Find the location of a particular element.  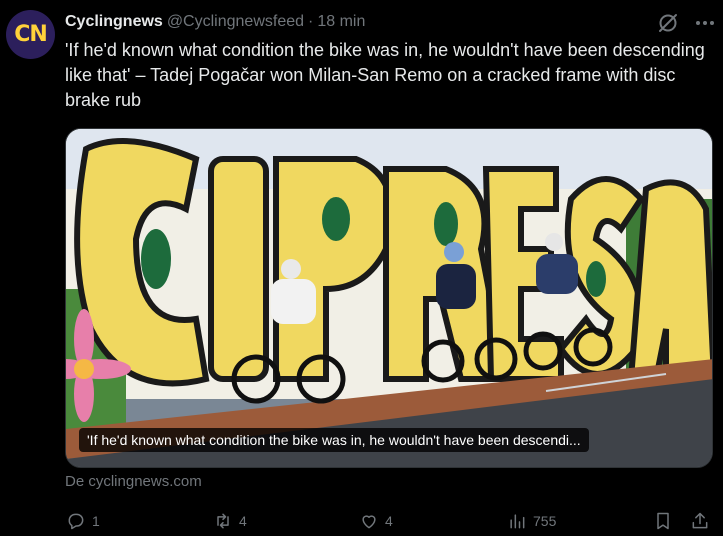

bookmark-button is located at coordinates (663, 521).